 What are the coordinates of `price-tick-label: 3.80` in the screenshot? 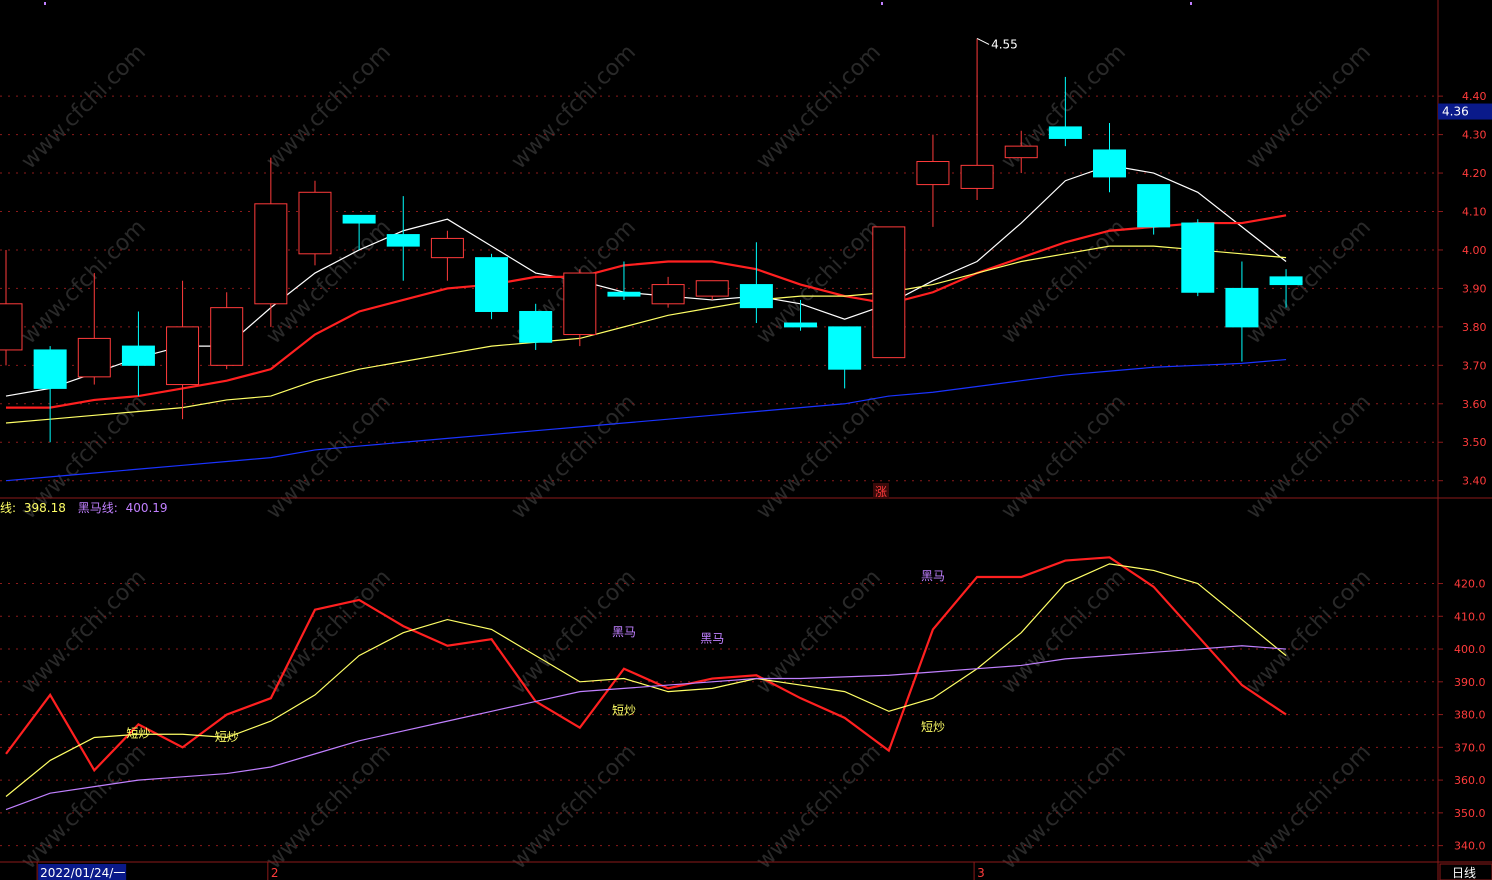 It's located at (1474, 327).